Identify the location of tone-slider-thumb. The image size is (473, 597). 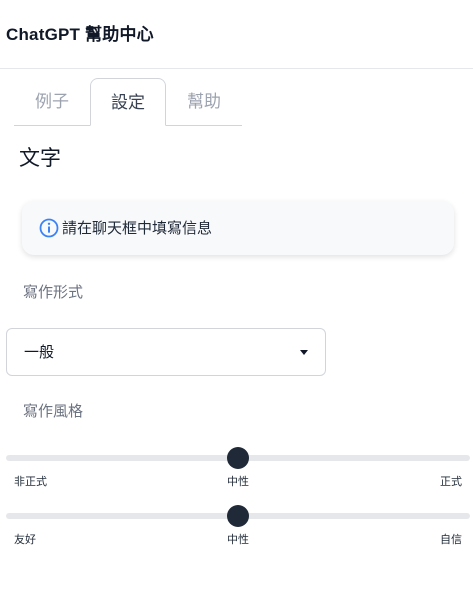
(238, 516).